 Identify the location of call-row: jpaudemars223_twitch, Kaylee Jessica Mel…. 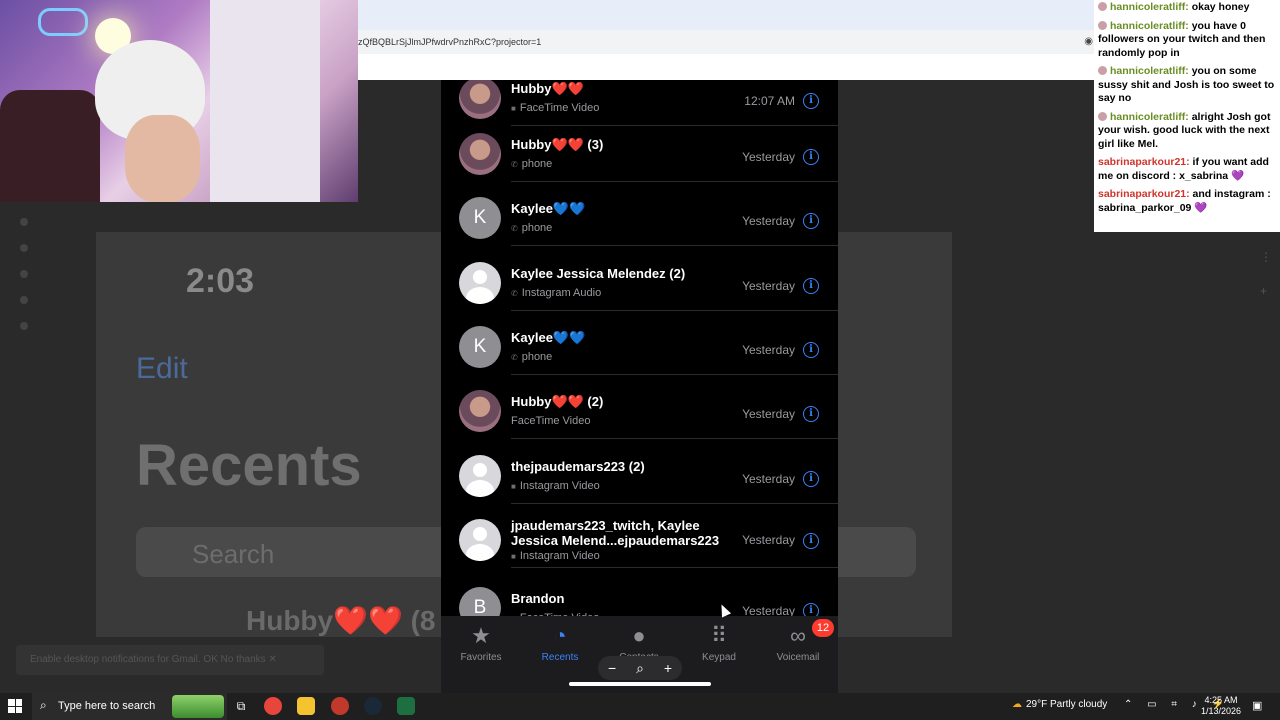
(639, 536).